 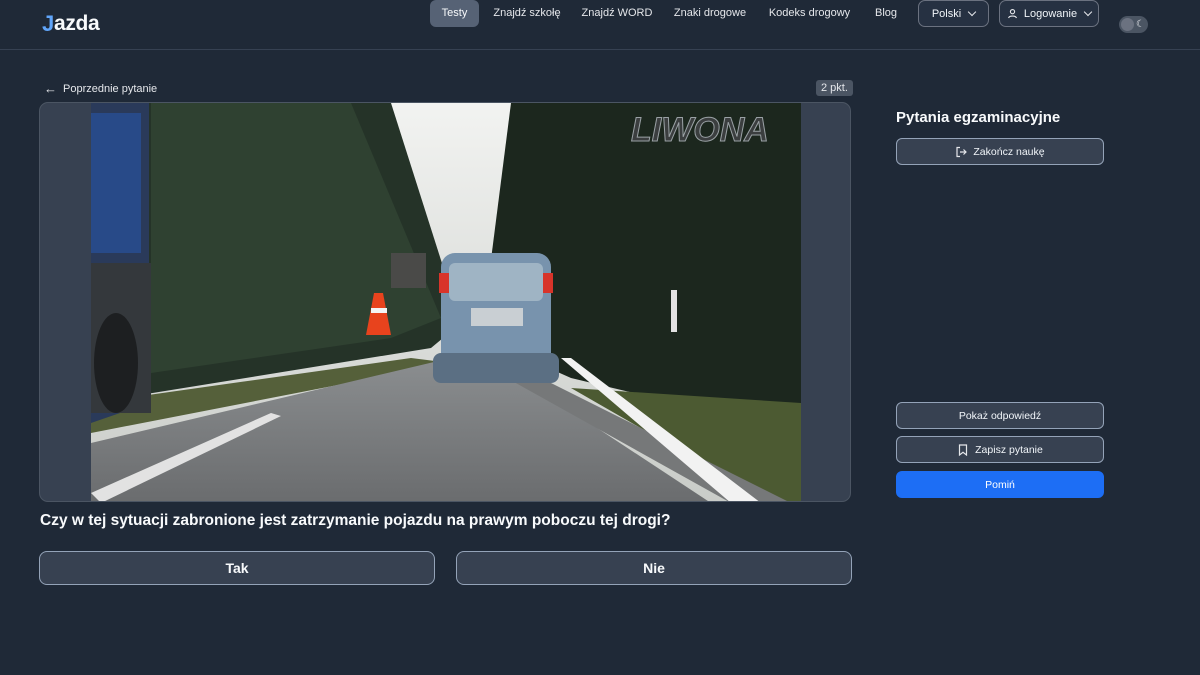 What do you see at coordinates (1000, 484) in the screenshot?
I see `skip-button: Pomiń` at bounding box center [1000, 484].